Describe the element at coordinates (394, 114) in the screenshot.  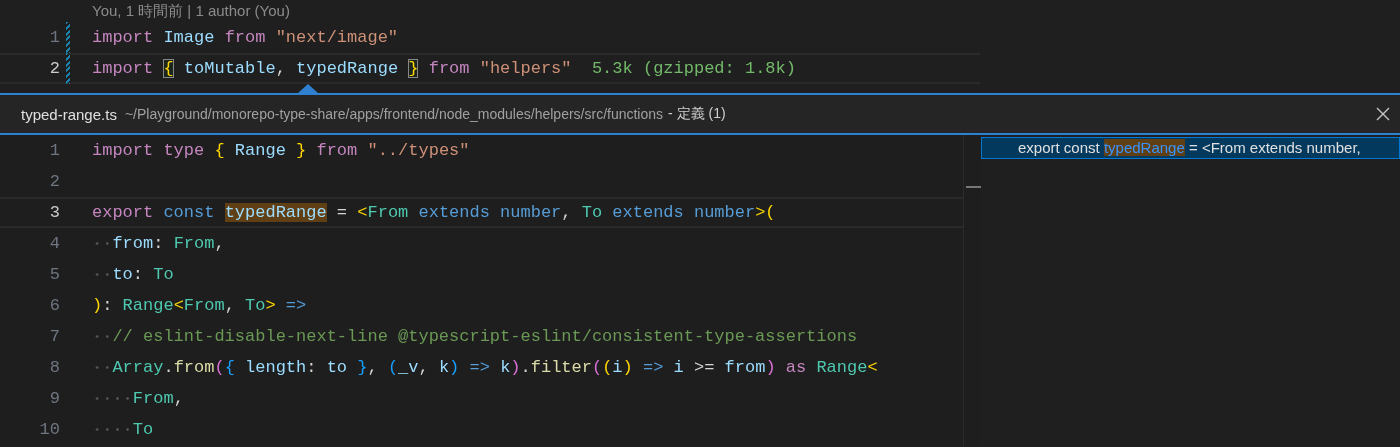
I see `file-path: ~/Playground/monorepo-type-share/apps/frontend/node_modules/helpers/src/functions` at that location.